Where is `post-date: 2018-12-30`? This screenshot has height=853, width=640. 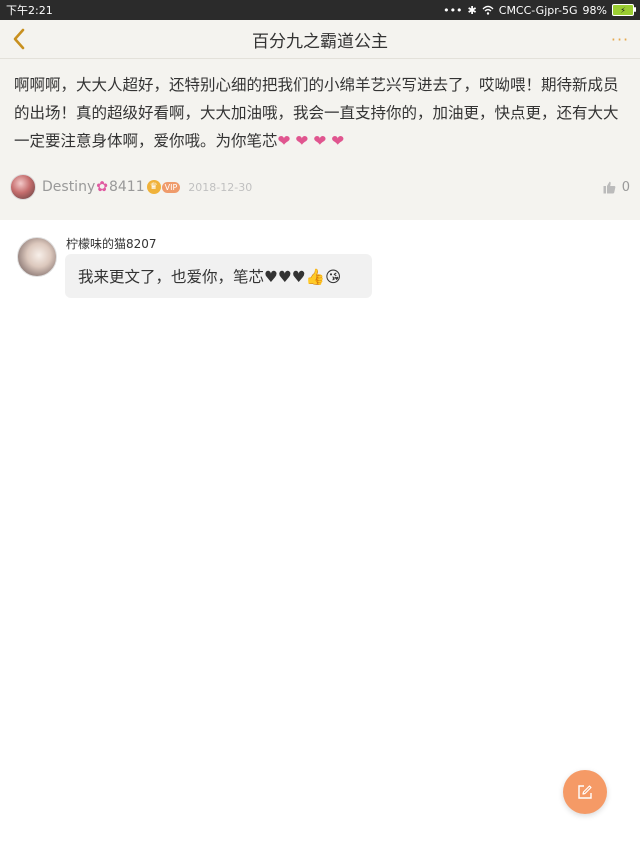 post-date: 2018-12-30 is located at coordinates (220, 187).